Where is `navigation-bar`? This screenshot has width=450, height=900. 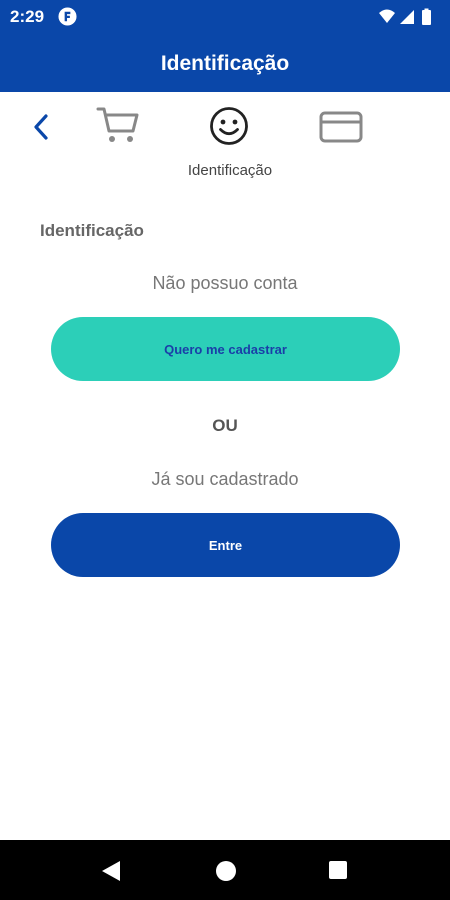 navigation-bar is located at coordinates (225, 870).